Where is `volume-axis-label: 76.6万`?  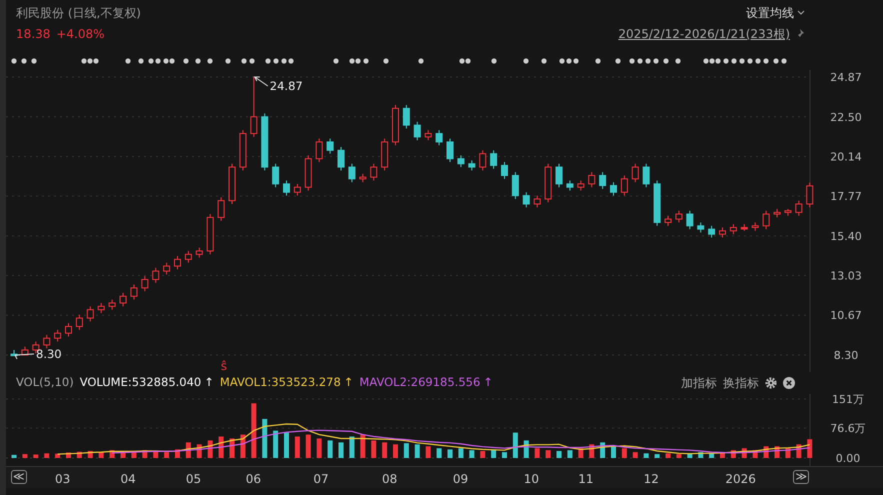
volume-axis-label: 76.6万 is located at coordinates (848, 429).